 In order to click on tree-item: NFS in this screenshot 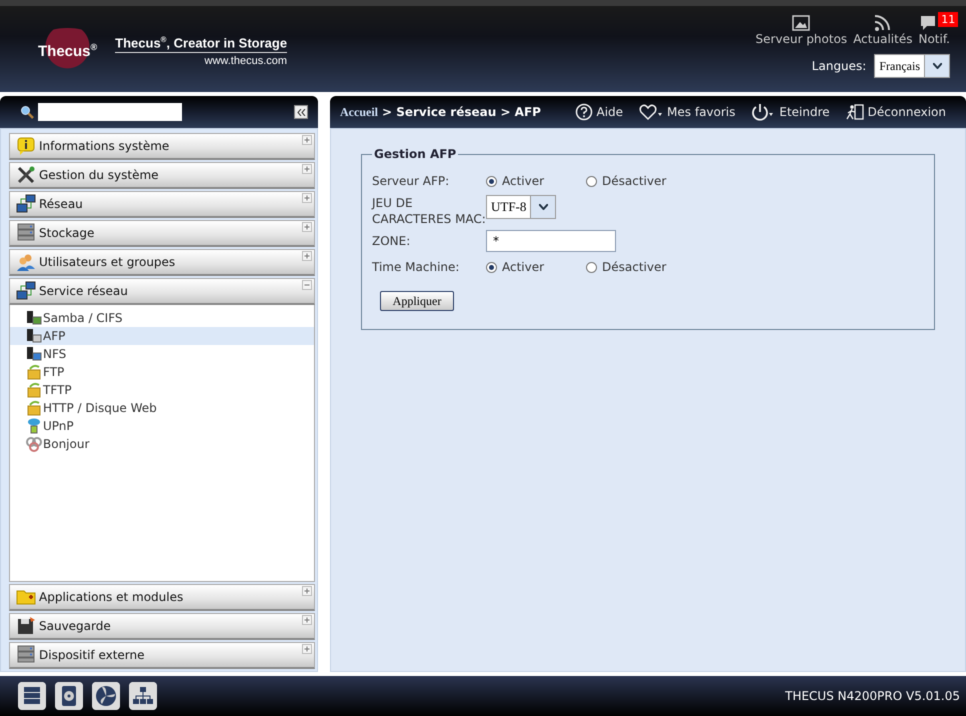, I will do `click(162, 354)`.